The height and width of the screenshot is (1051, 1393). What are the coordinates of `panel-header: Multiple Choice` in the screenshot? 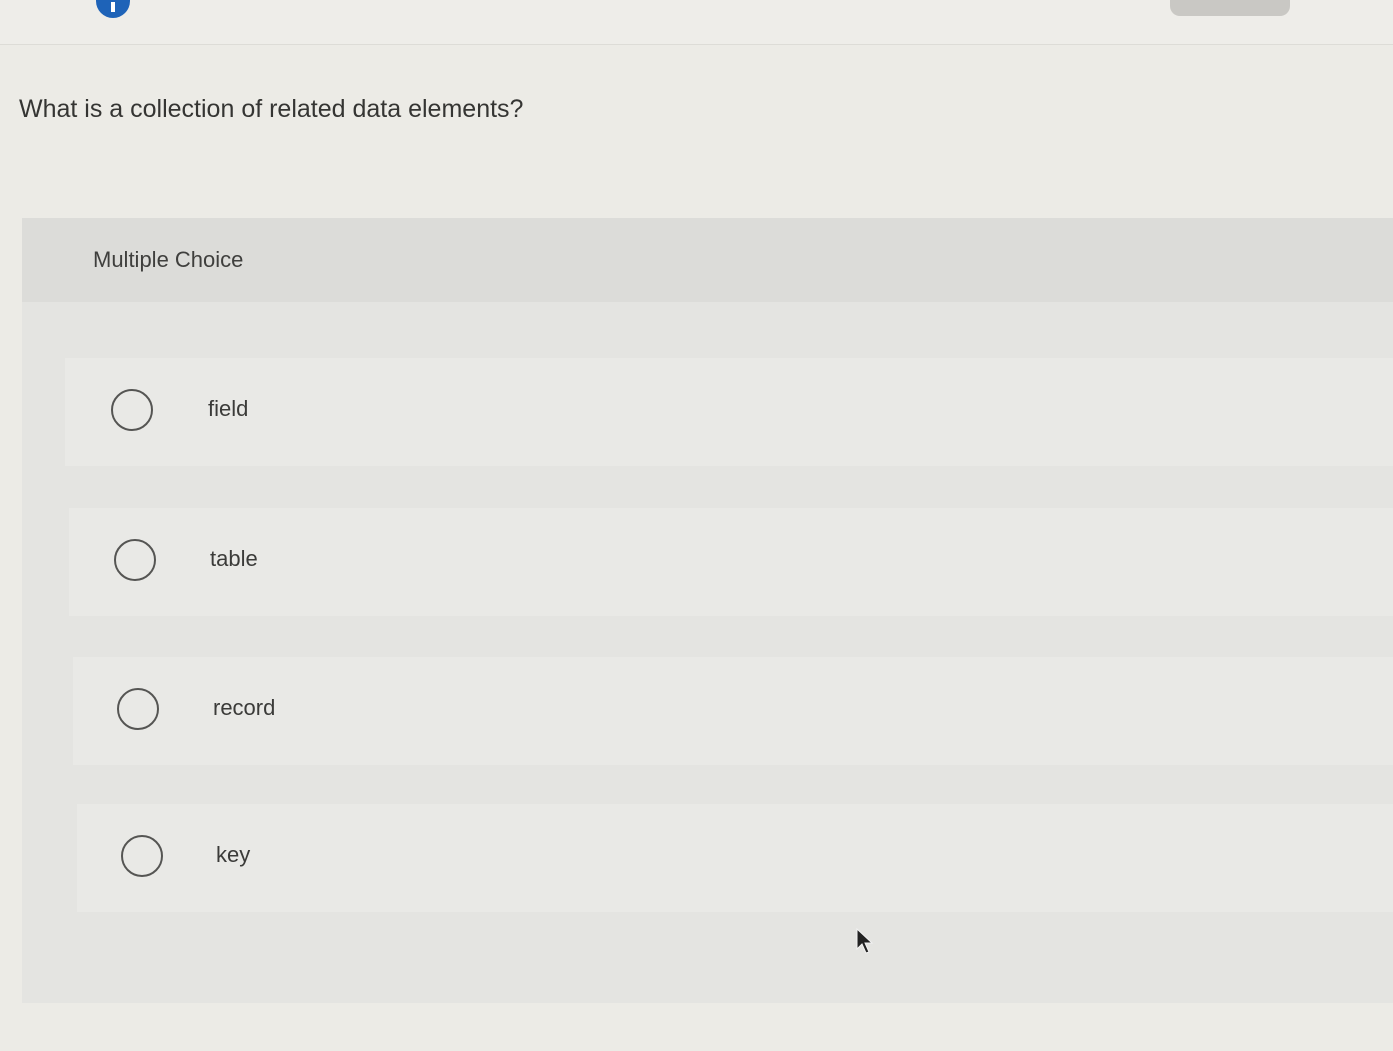 It's located at (707, 260).